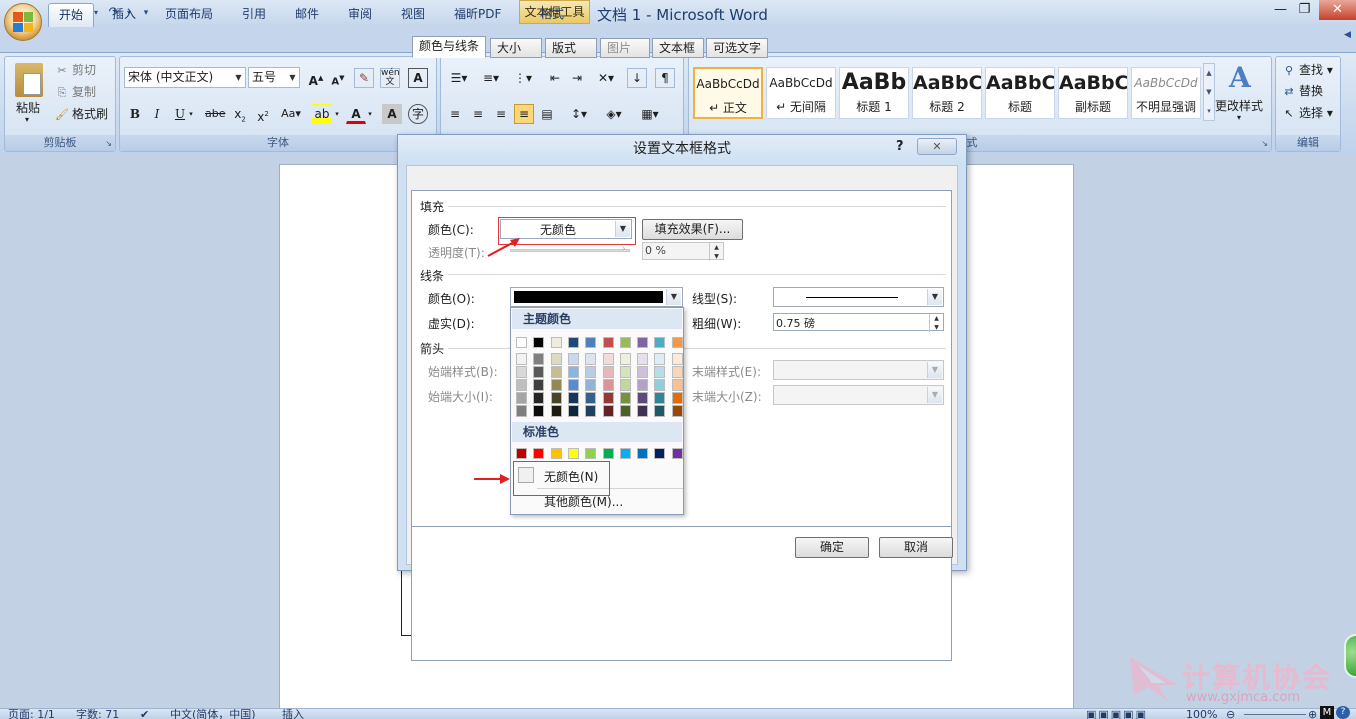 The height and width of the screenshot is (719, 1356). What do you see at coordinates (1307, 69) in the screenshot?
I see `find-button: ⚲ 查找 ▾` at bounding box center [1307, 69].